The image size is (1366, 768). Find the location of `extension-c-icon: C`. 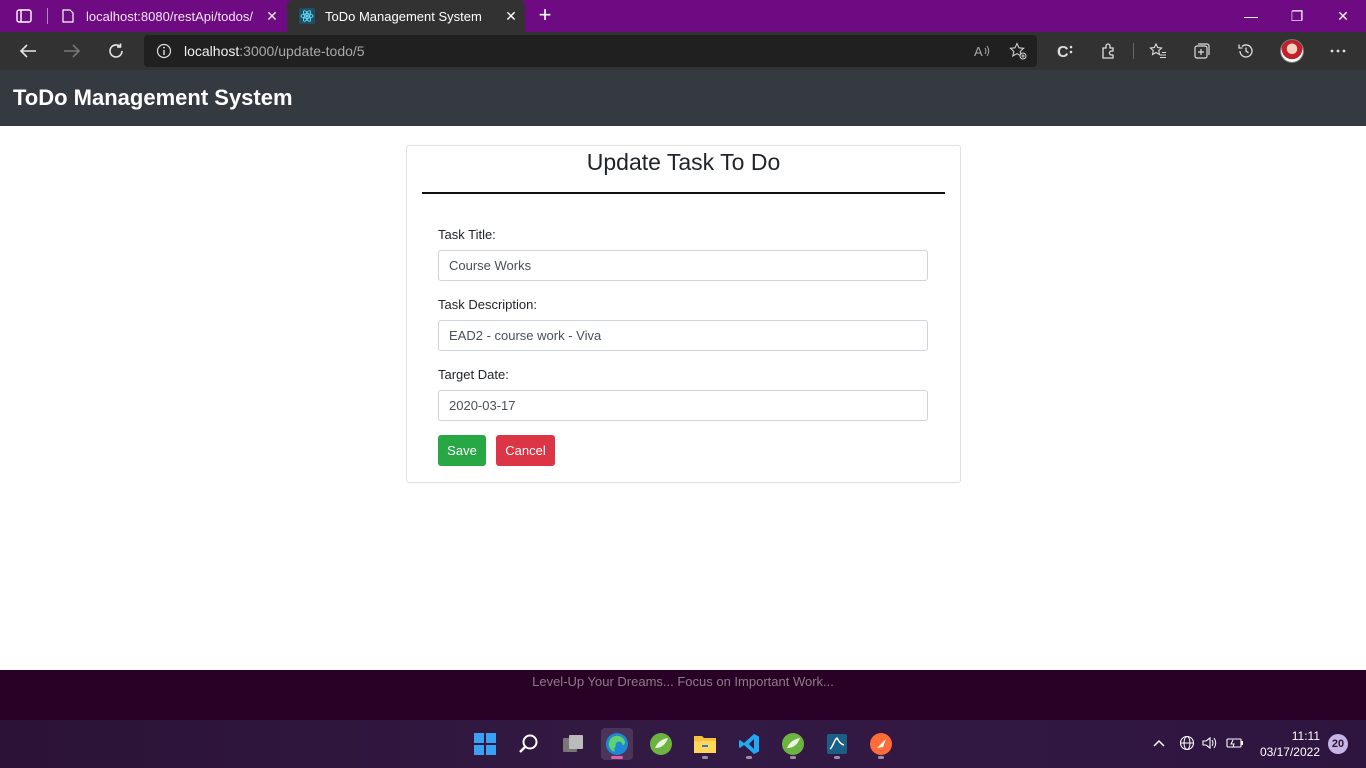

extension-c-icon: C is located at coordinates (1065, 51).